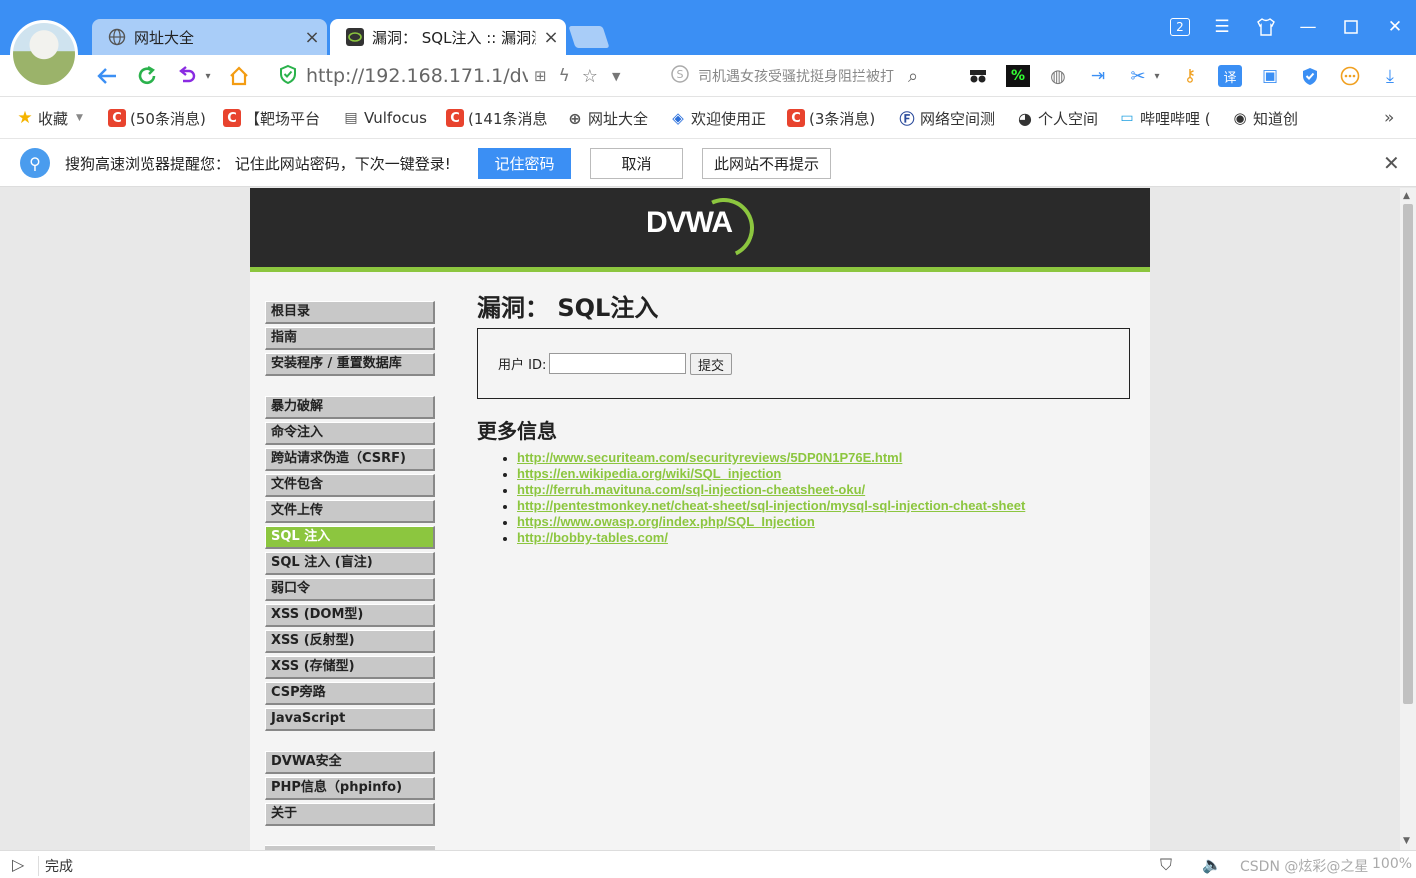 The image size is (1416, 878). What do you see at coordinates (1212, 864) in the screenshot?
I see `volume-icon: 🔈` at bounding box center [1212, 864].